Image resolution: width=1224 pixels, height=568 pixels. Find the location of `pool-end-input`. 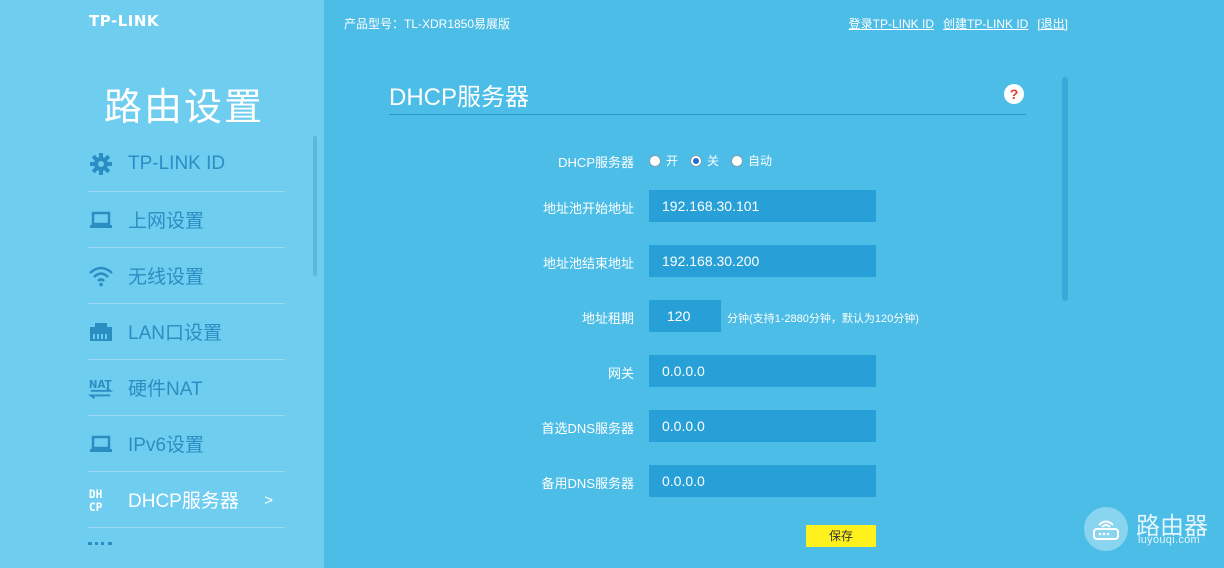

pool-end-input is located at coordinates (762, 261).